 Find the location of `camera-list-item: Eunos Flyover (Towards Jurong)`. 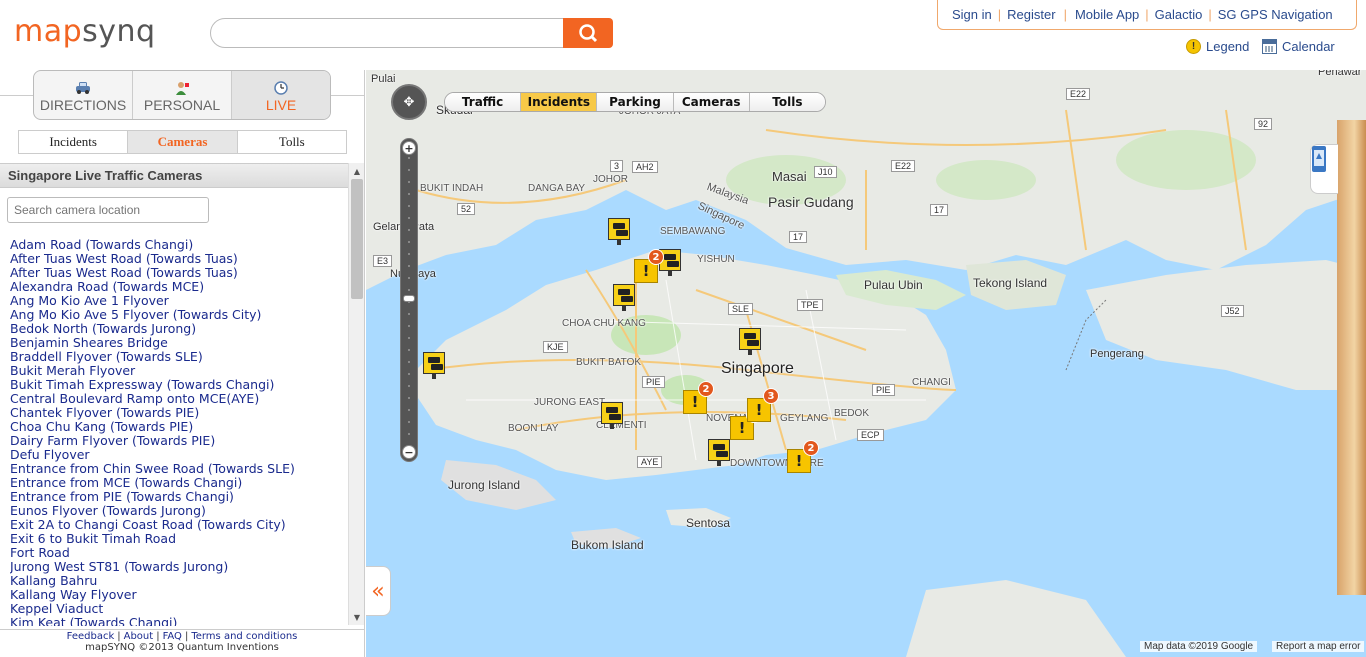

camera-list-item: Eunos Flyover (Towards Jurong) is located at coordinates (175, 511).